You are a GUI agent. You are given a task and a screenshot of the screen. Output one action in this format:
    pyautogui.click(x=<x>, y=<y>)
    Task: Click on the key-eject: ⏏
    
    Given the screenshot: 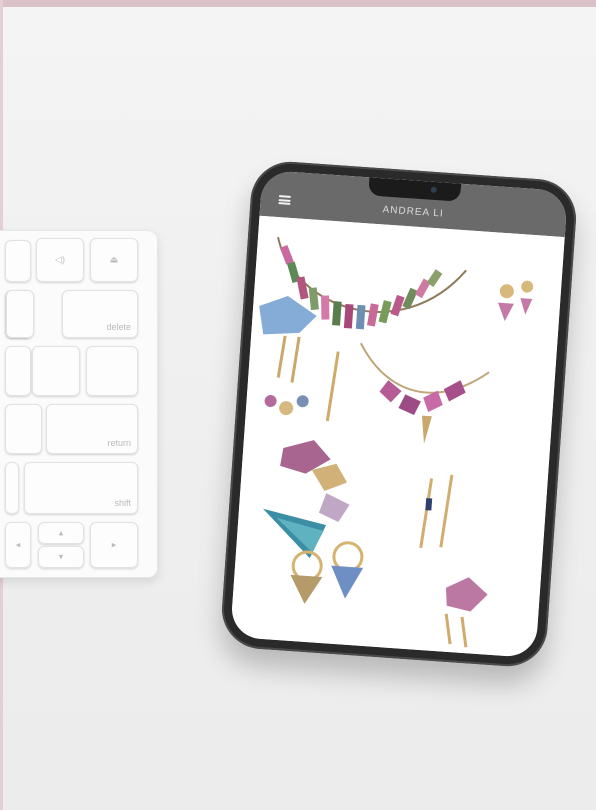 What is the action you would take?
    pyautogui.click(x=114, y=260)
    